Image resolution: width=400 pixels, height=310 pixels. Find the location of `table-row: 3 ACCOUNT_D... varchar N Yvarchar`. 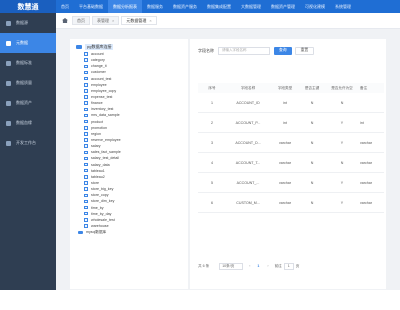

table-row: 3 ACCOUNT_D... varchar N Yvarchar is located at coordinates (291, 143).